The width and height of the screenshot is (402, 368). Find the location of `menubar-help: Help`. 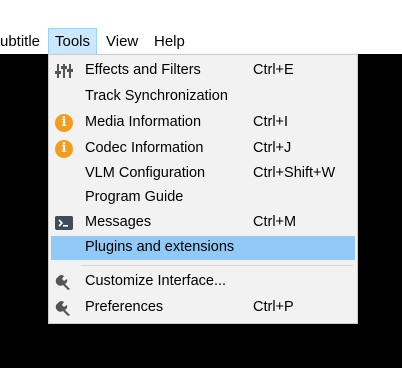

menubar-help: Help is located at coordinates (169, 41).